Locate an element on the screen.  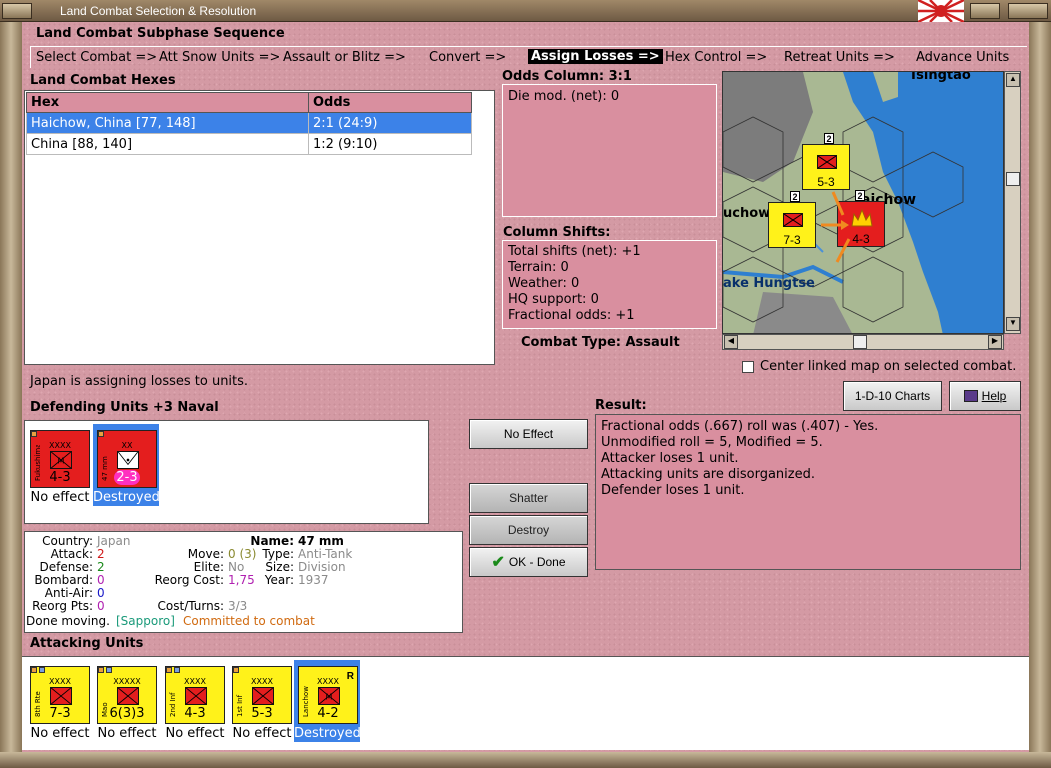
type-value: Anti-Tank is located at coordinates (325, 554).